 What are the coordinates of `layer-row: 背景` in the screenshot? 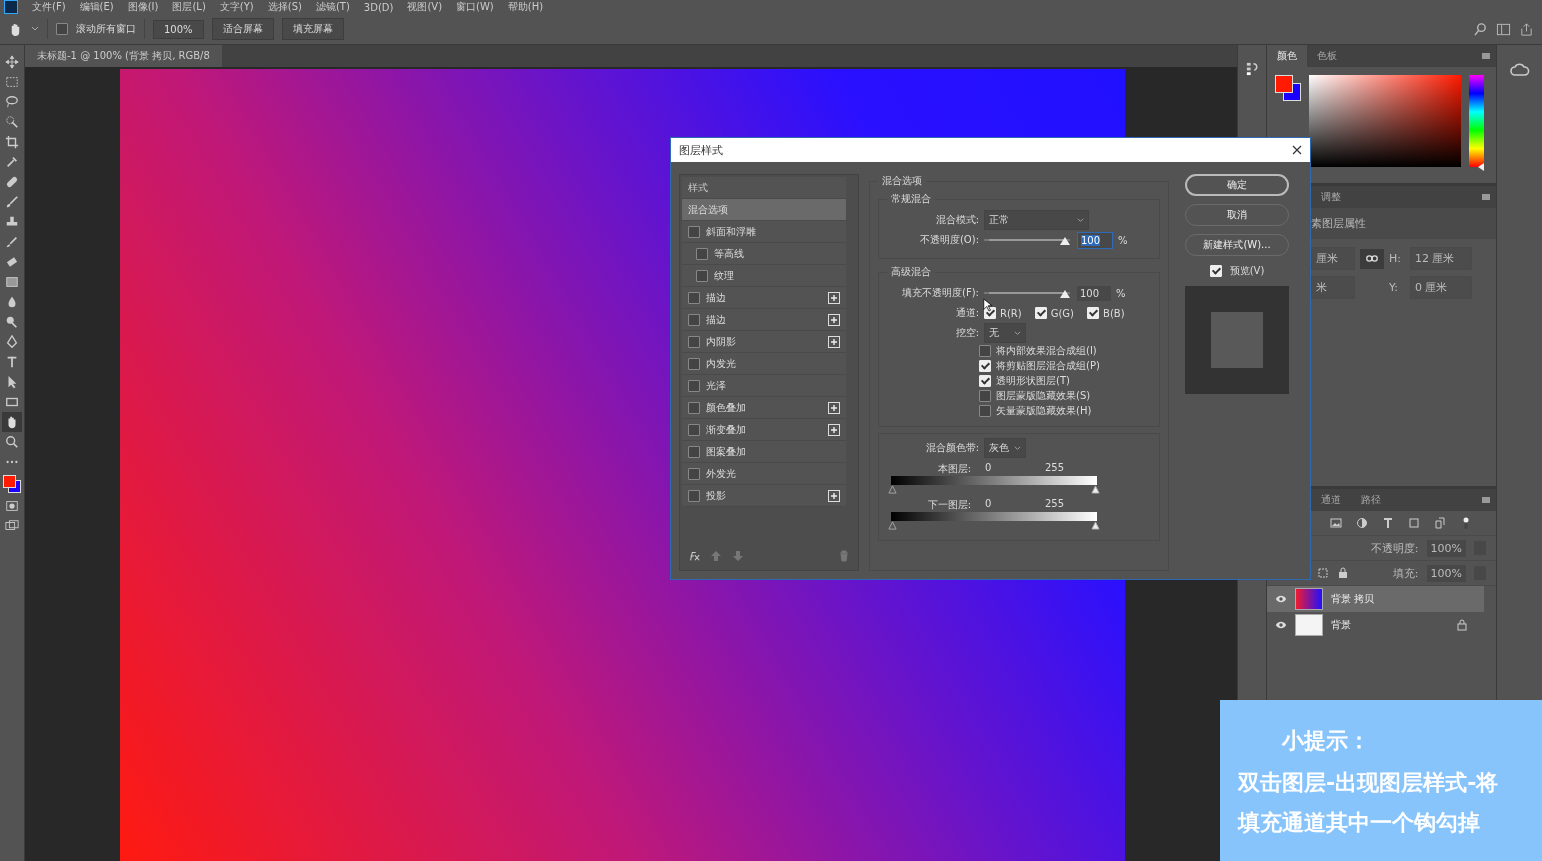 It's located at (1375, 625).